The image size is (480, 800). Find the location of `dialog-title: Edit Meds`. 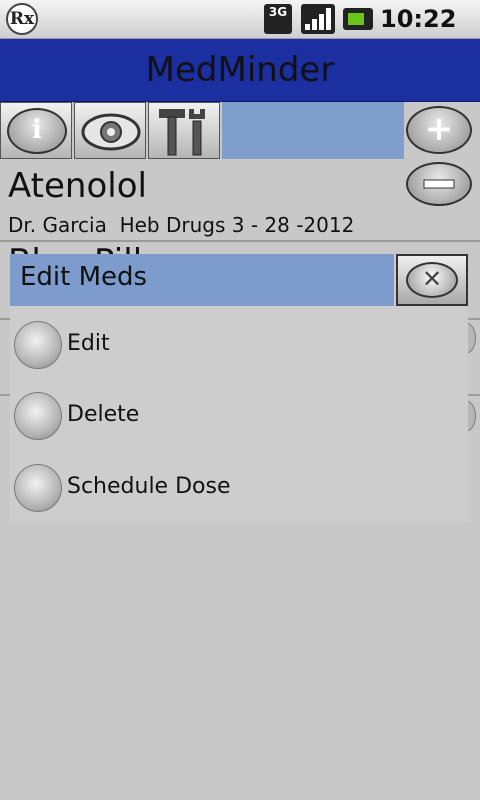

dialog-title: Edit Meds is located at coordinates (84, 277).